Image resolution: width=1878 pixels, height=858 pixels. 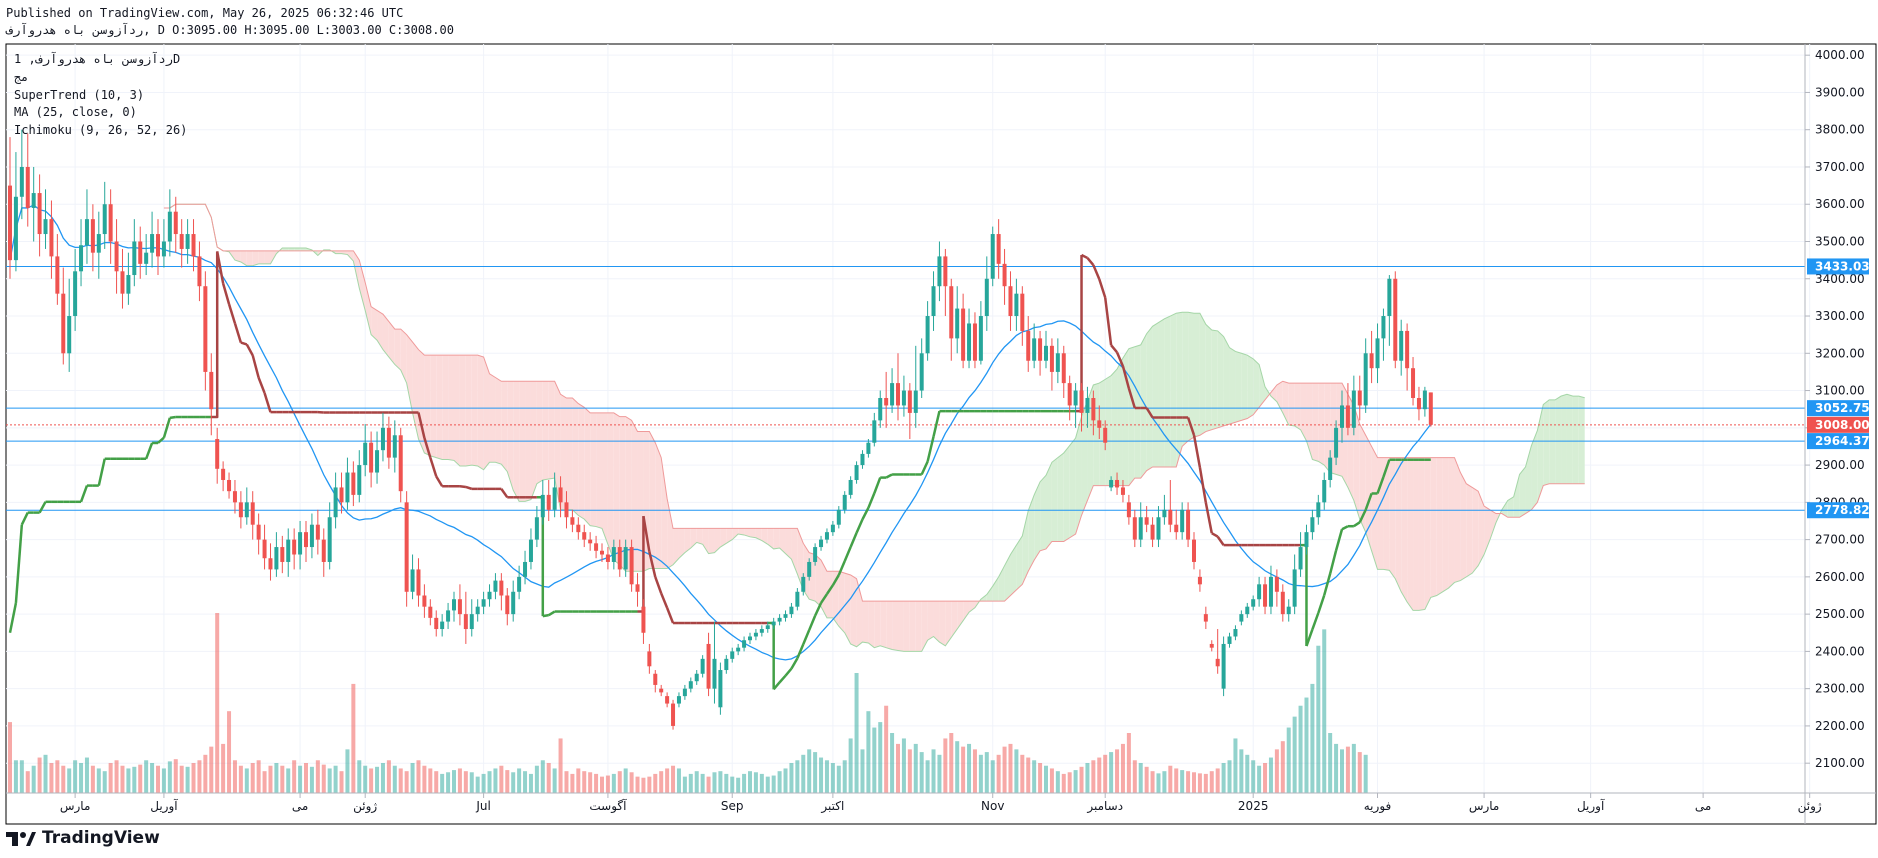 What do you see at coordinates (75, 112) in the screenshot?
I see `legend-ma: MA (25, close, 0)` at bounding box center [75, 112].